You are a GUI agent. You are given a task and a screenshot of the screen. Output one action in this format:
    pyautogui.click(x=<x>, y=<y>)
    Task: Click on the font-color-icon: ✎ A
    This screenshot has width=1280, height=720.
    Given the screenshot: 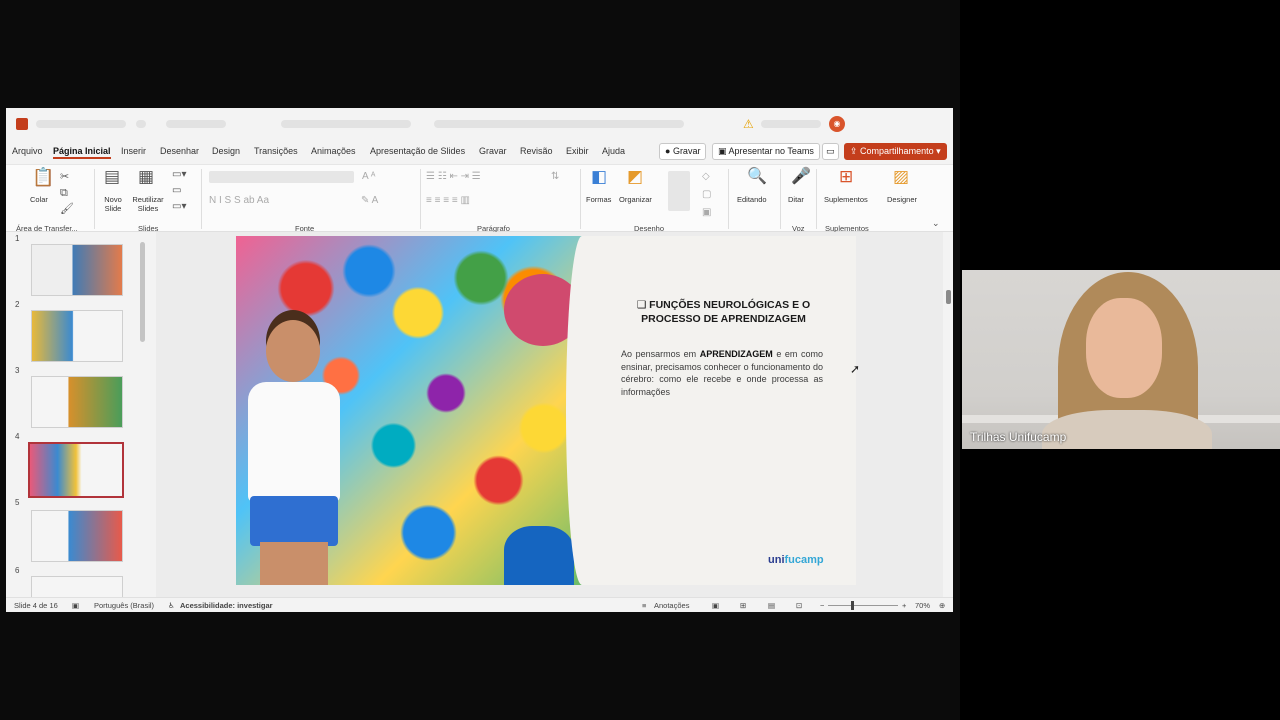 What is the action you would take?
    pyautogui.click(x=369, y=201)
    